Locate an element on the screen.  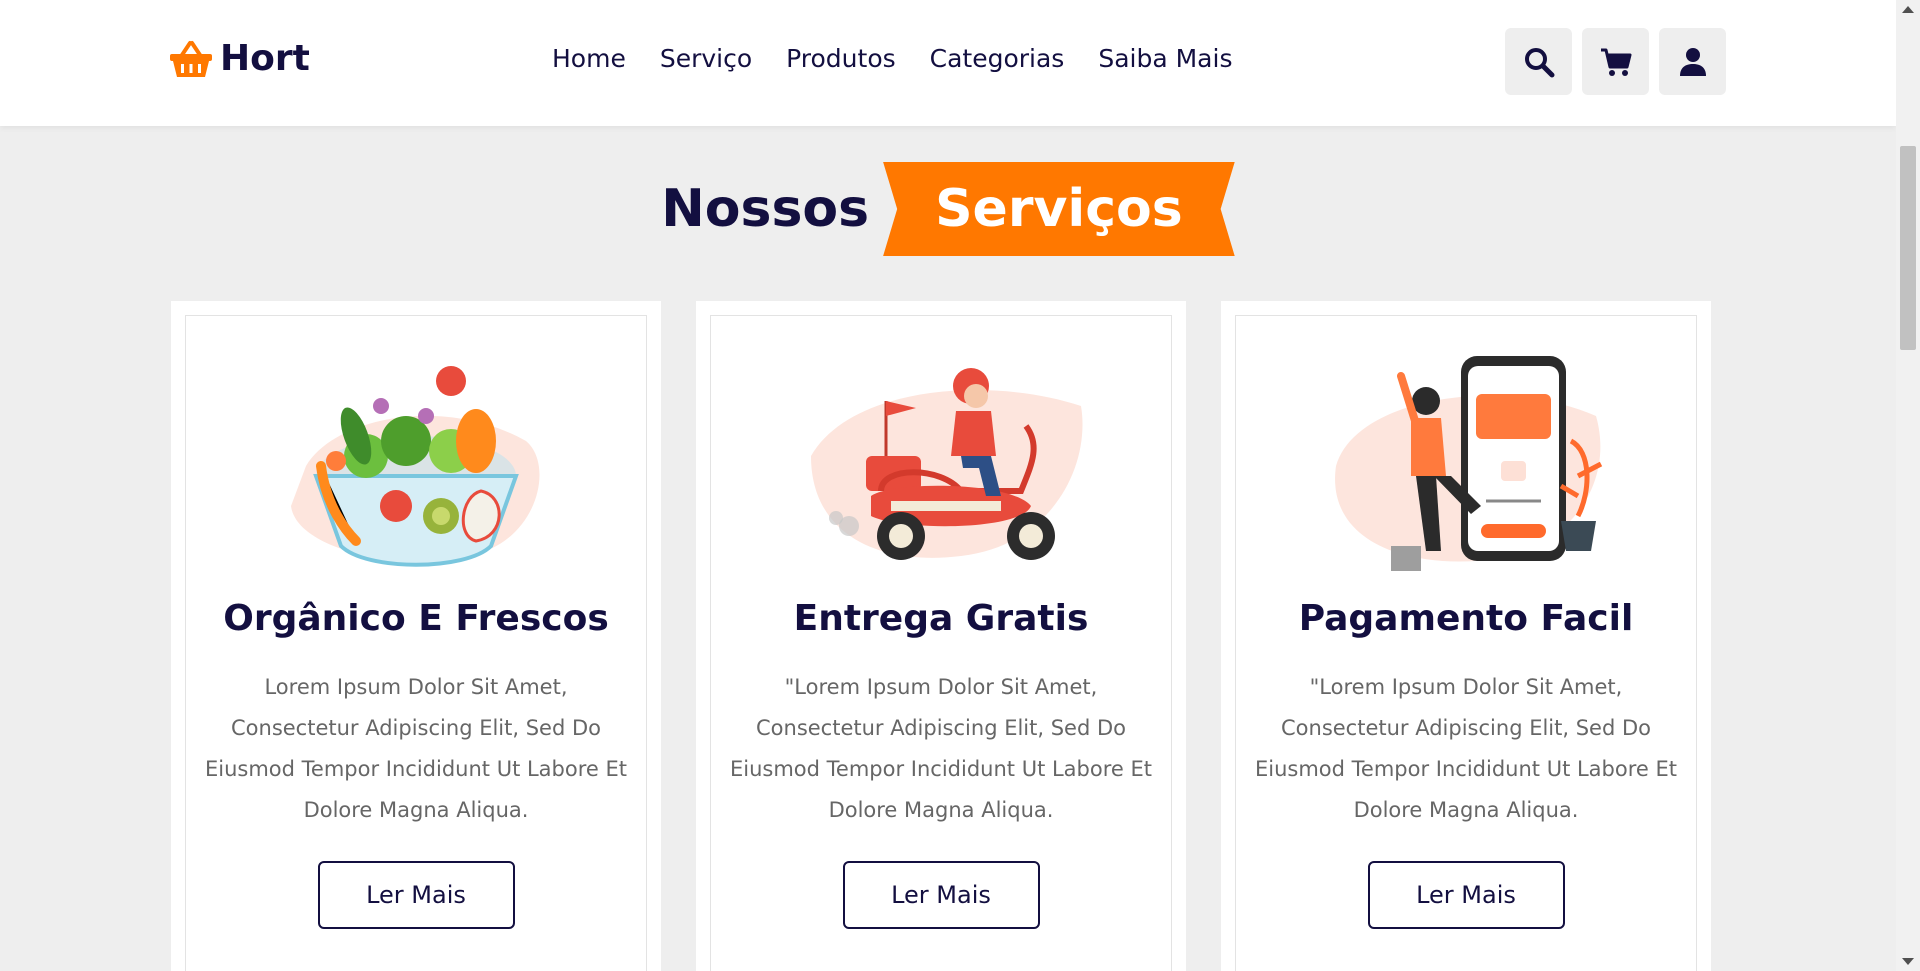
vegetable-bowl-illustration is located at coordinates (415, 466).